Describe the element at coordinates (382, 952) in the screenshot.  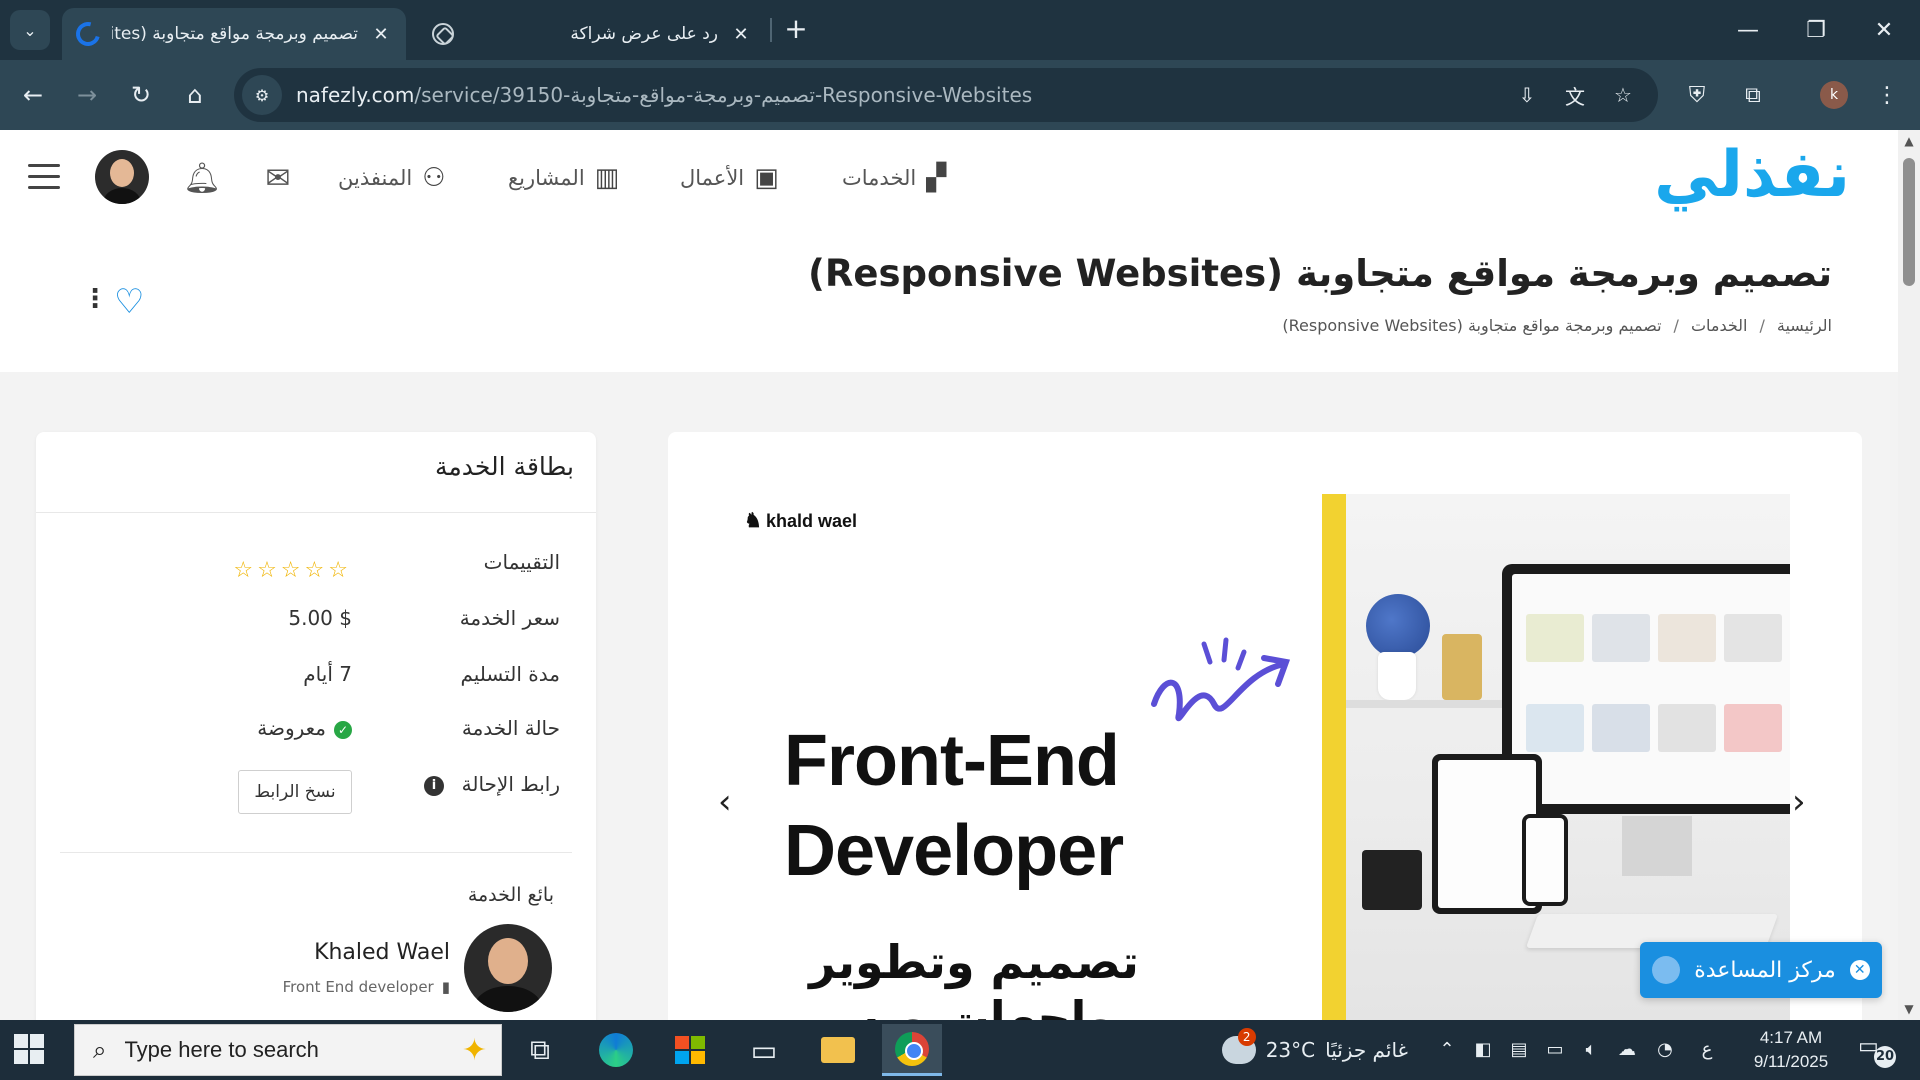
I see `seller-name: Khaled Wael` at that location.